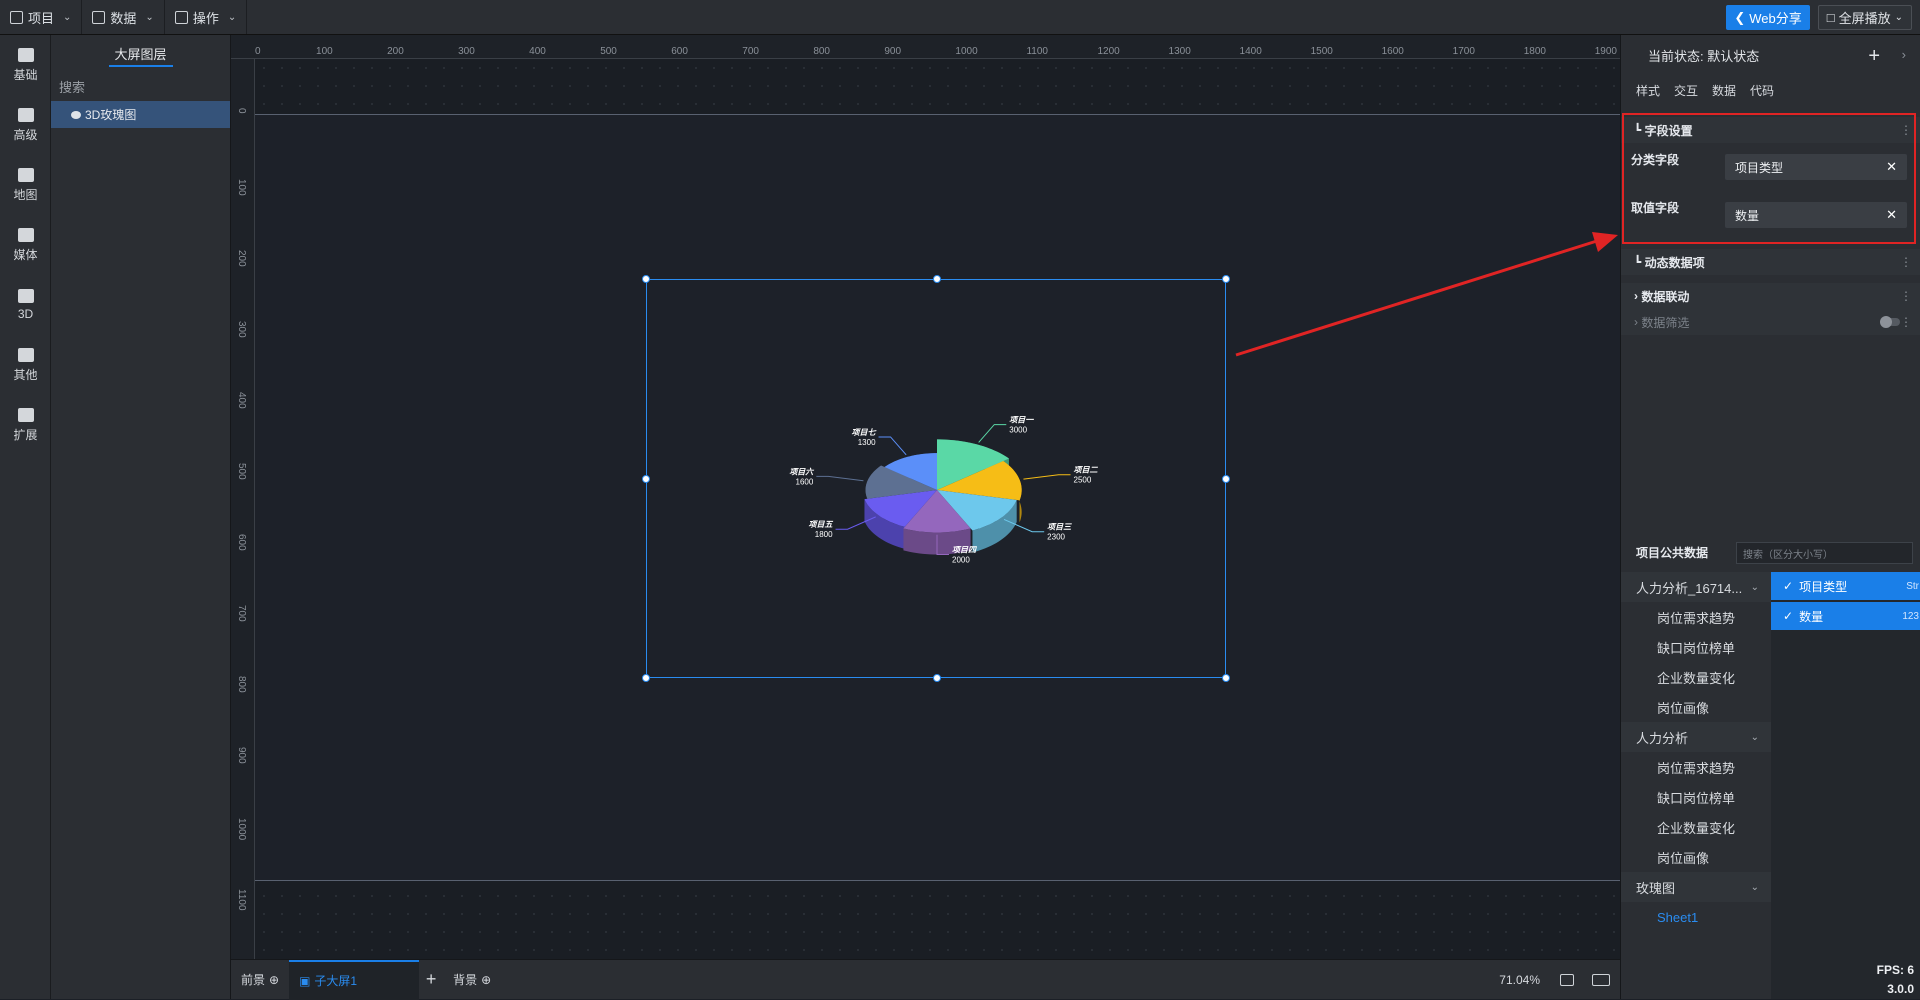 Image resolution: width=1920 pixels, height=1000 pixels. I want to click on database-icon, so click(99, 17).